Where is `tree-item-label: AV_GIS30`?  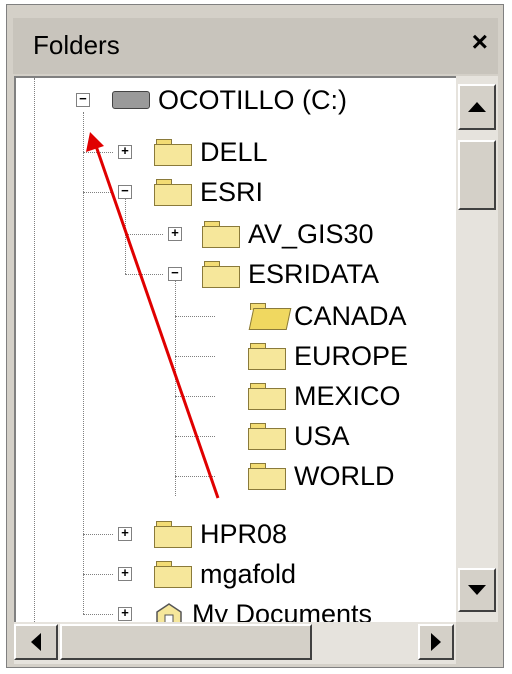
tree-item-label: AV_GIS30 is located at coordinates (311, 233).